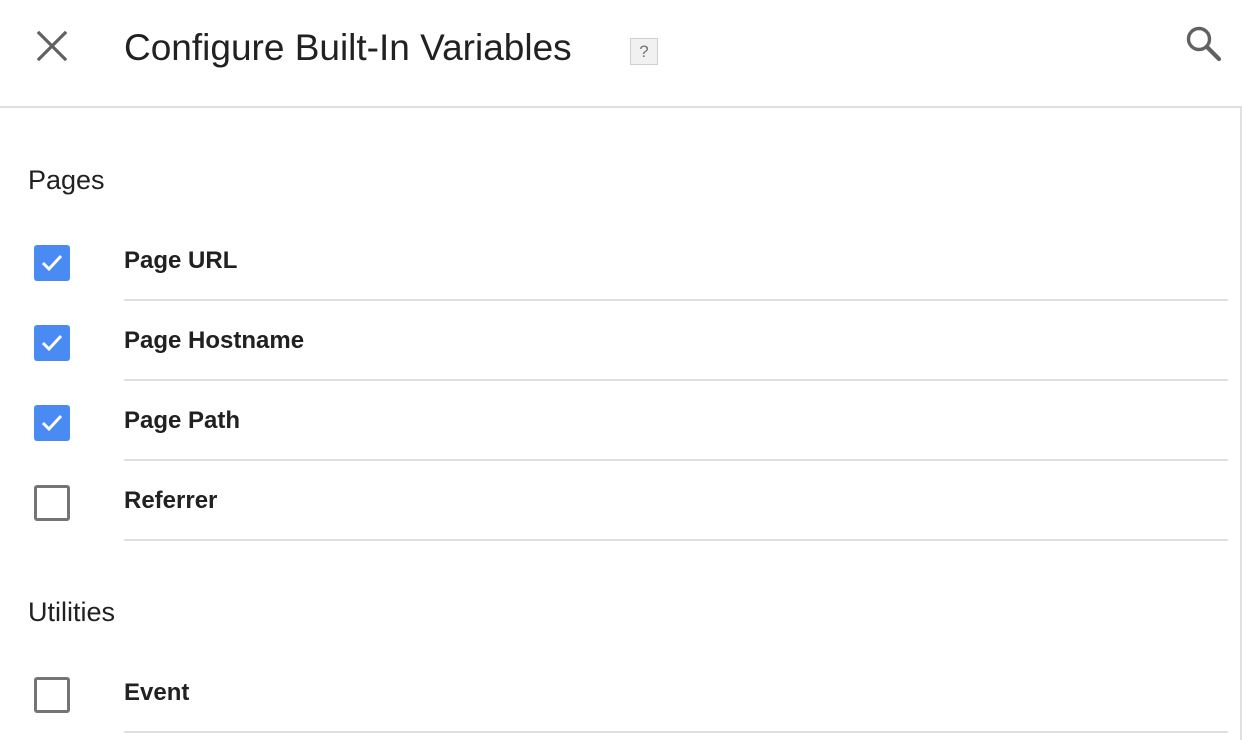 This screenshot has height=740, width=1242. I want to click on close-icon, so click(52, 48).